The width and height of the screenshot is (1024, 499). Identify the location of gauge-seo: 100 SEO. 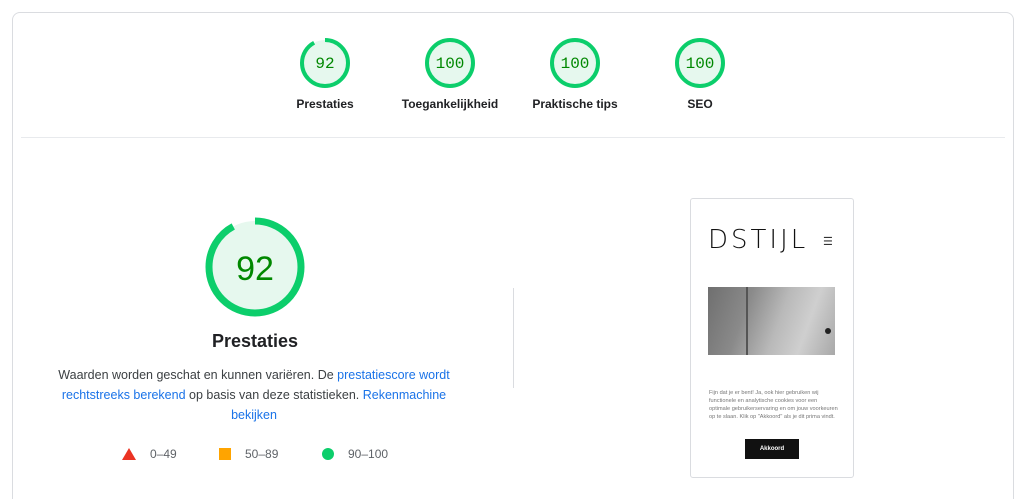
(700, 74).